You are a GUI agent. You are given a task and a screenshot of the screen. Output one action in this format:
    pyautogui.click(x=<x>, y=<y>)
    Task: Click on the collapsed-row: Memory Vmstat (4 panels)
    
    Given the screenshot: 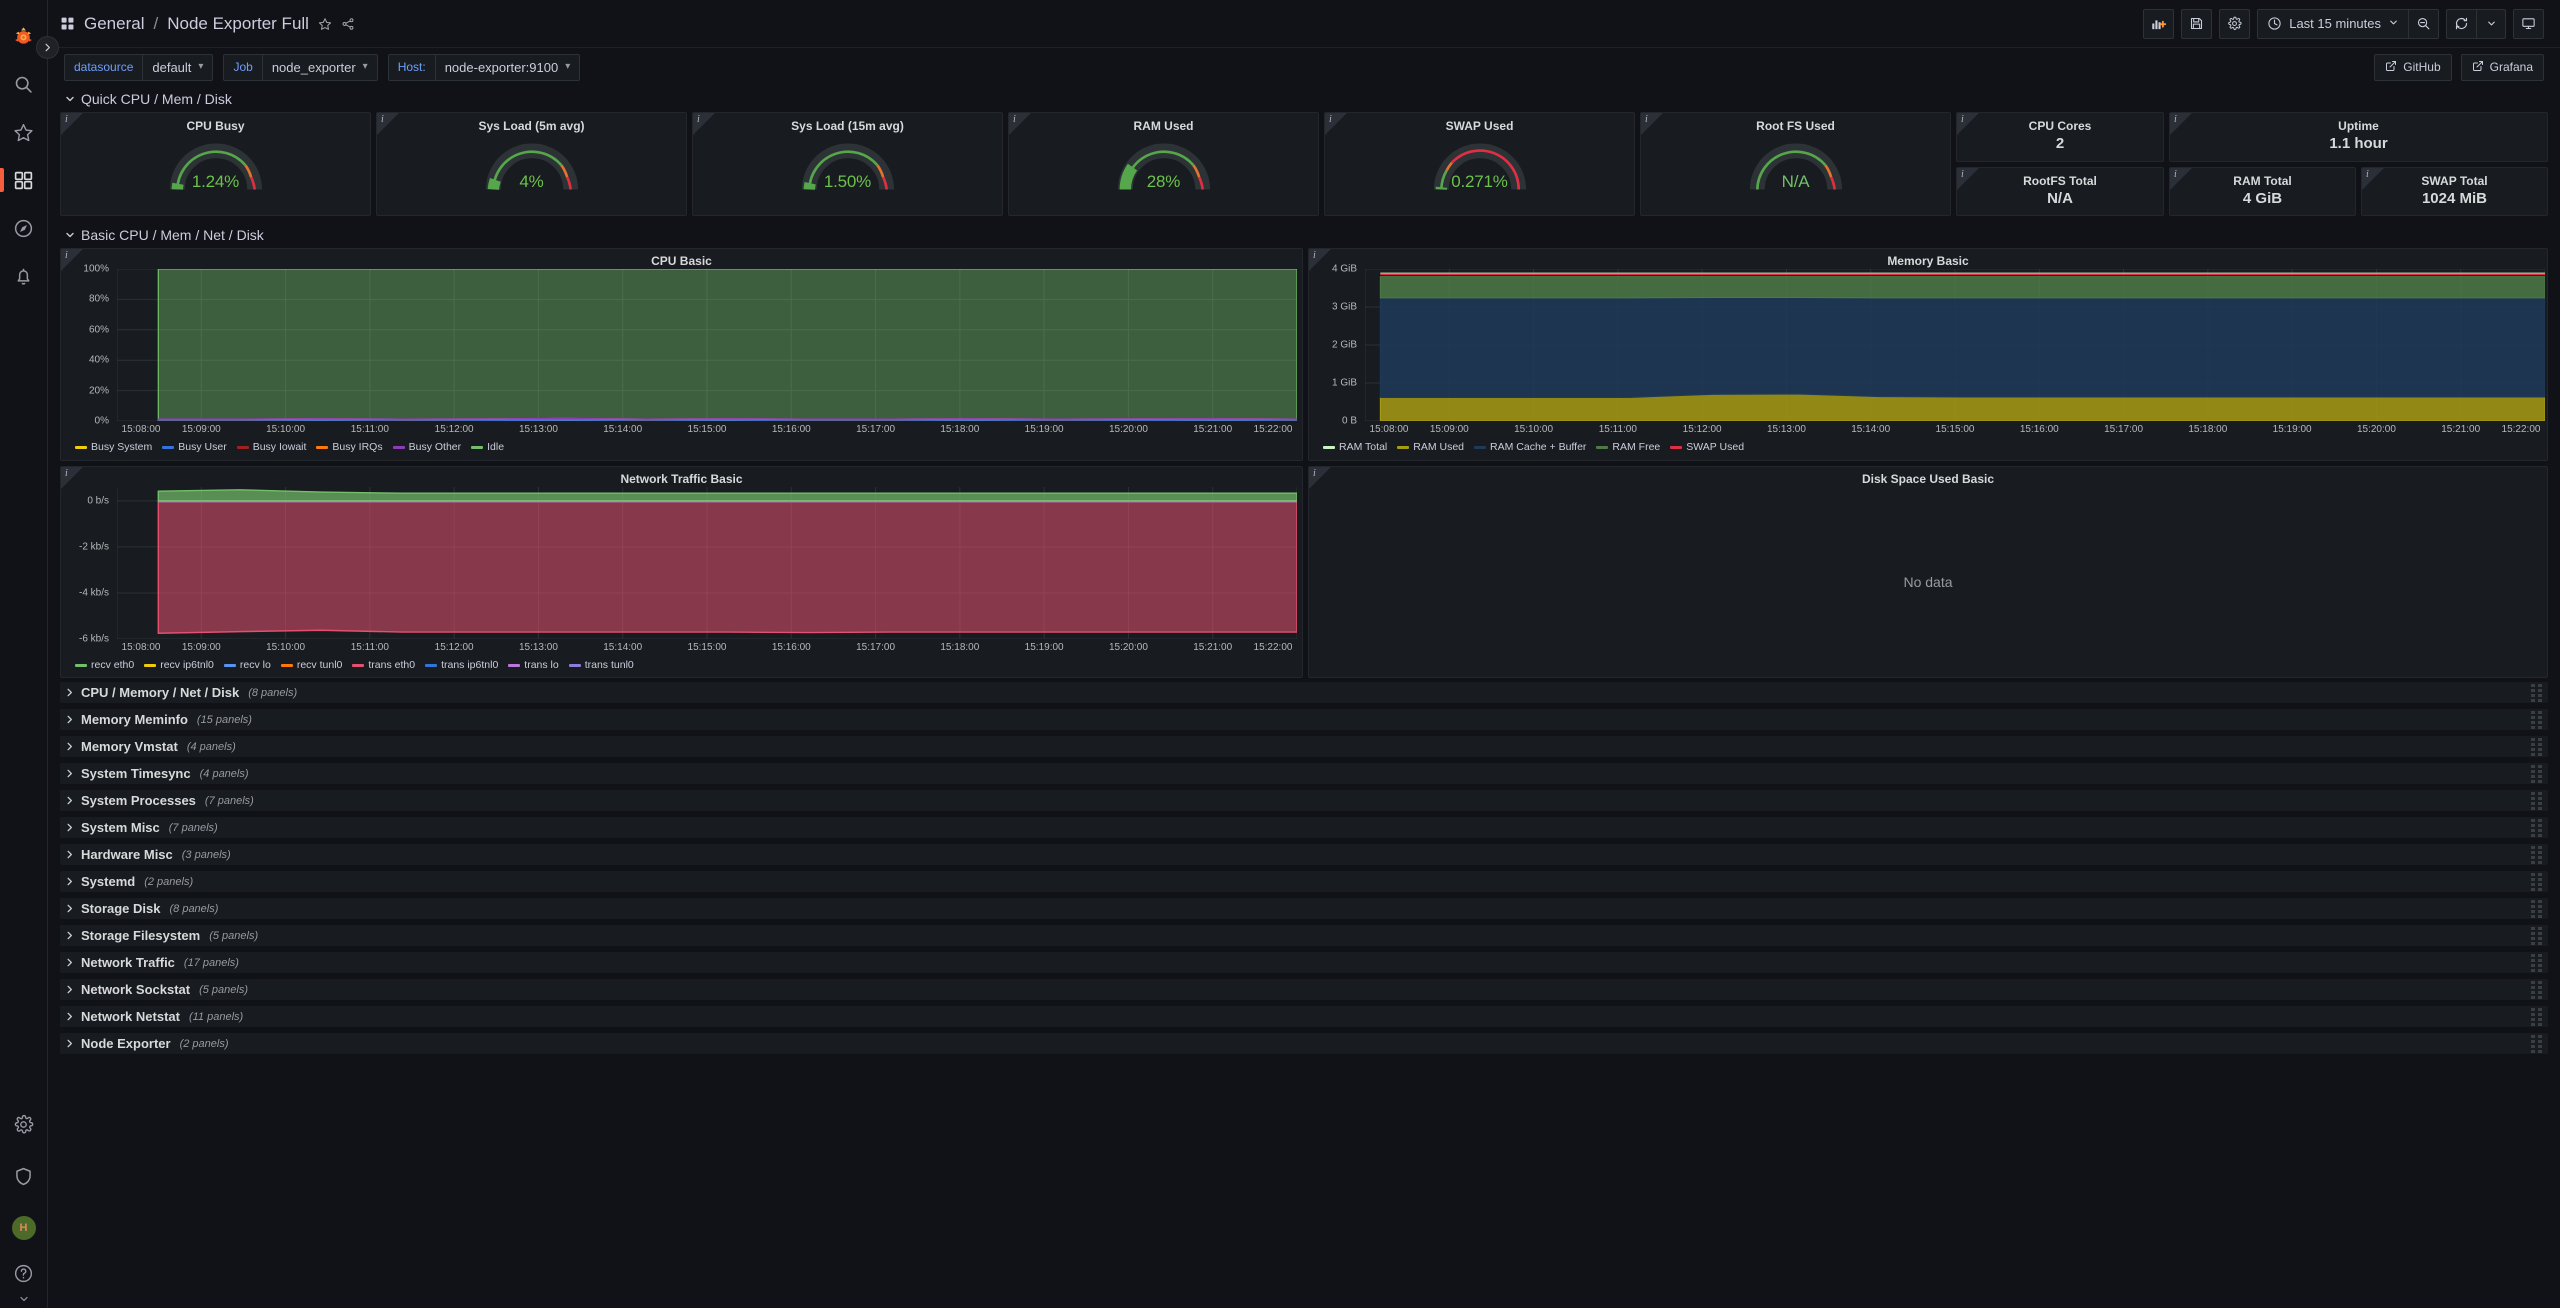 What is the action you would take?
    pyautogui.click(x=1304, y=746)
    